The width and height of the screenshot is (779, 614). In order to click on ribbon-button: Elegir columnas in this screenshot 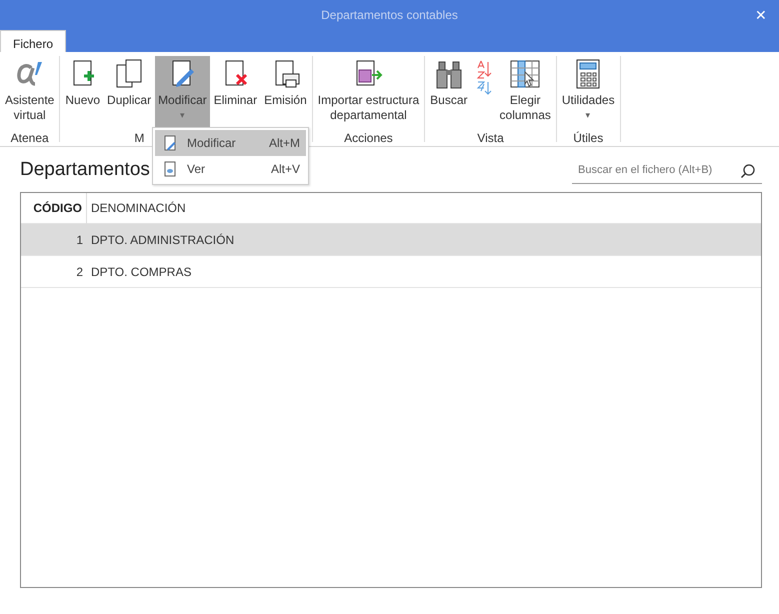, I will do `click(525, 93)`.